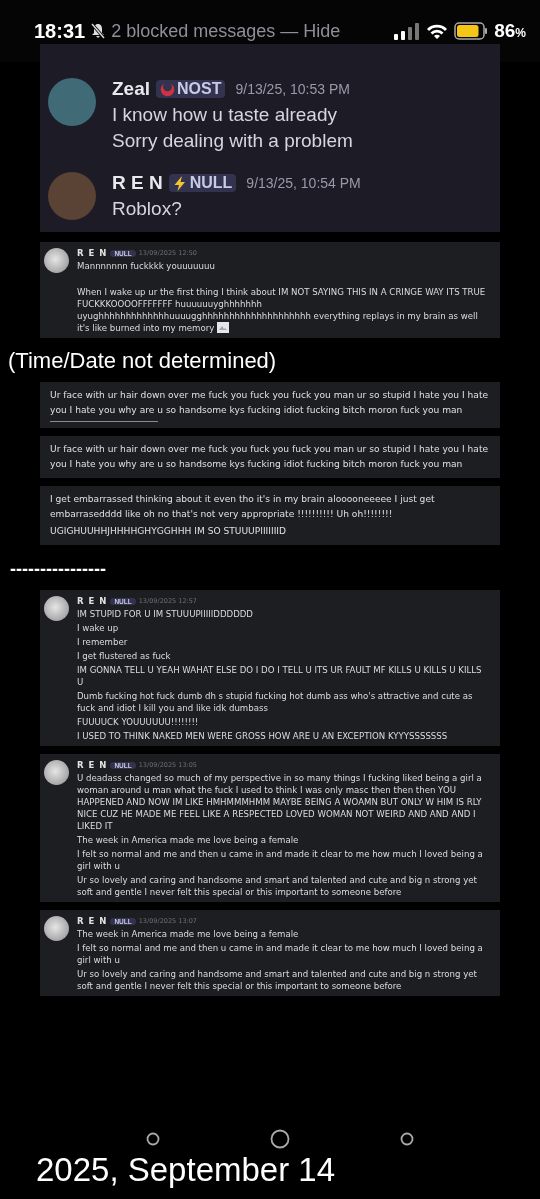 This screenshot has height=1199, width=540. I want to click on timestamp: 9/13/25, 10:53 PM, so click(292, 89).